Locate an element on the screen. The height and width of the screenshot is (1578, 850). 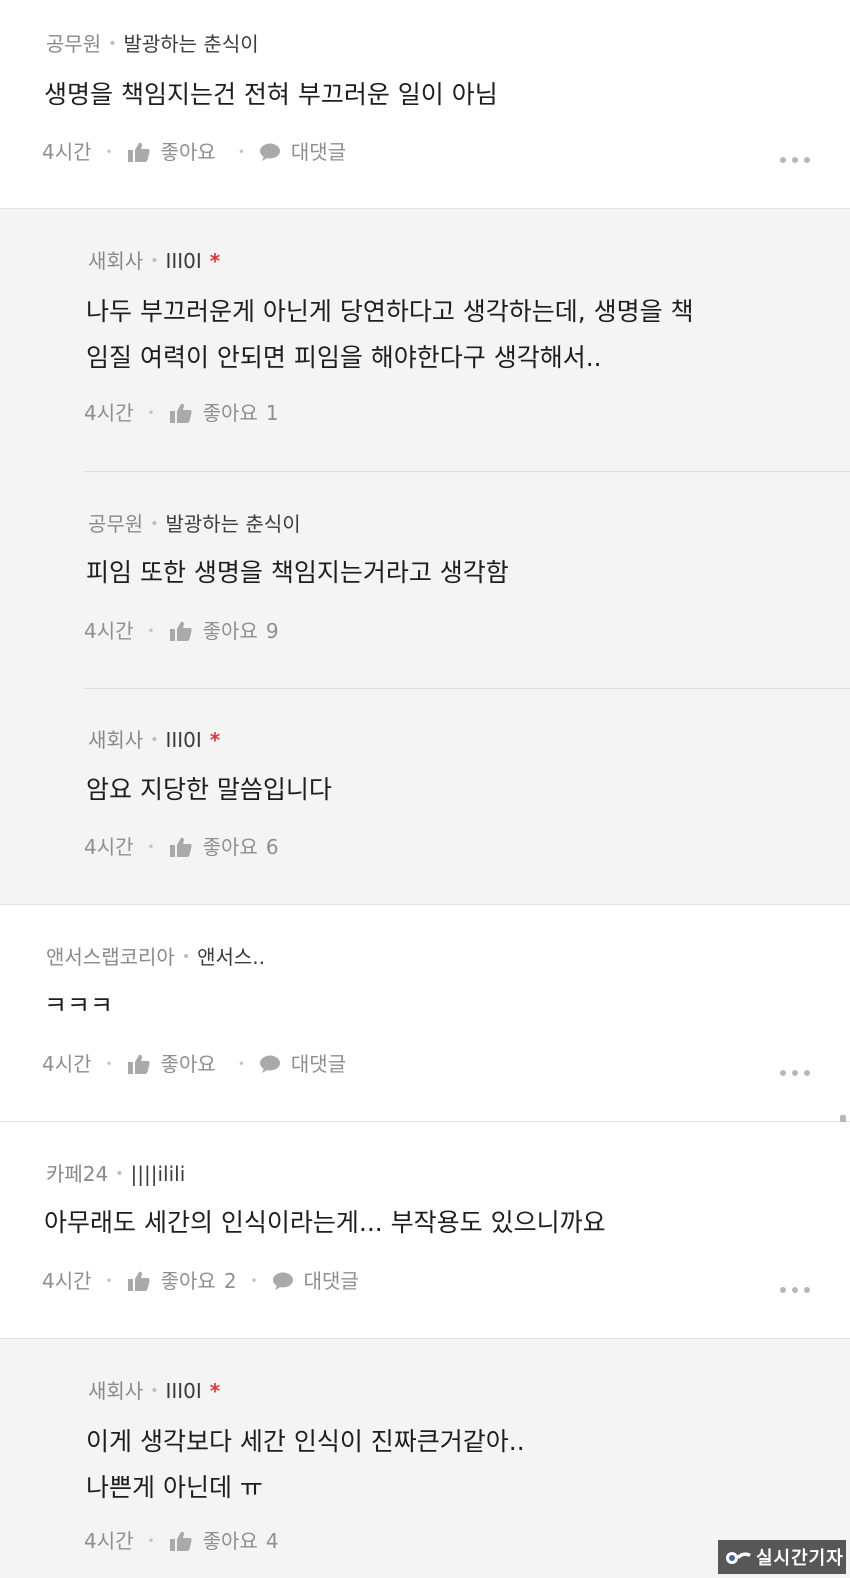
comment-header: 앤서스랩코리아 • 앤서스.. is located at coordinates (155, 957).